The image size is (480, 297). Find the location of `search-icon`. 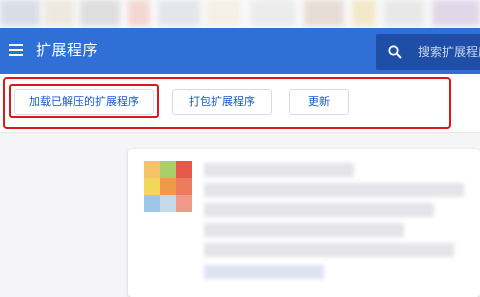

search-icon is located at coordinates (395, 52).